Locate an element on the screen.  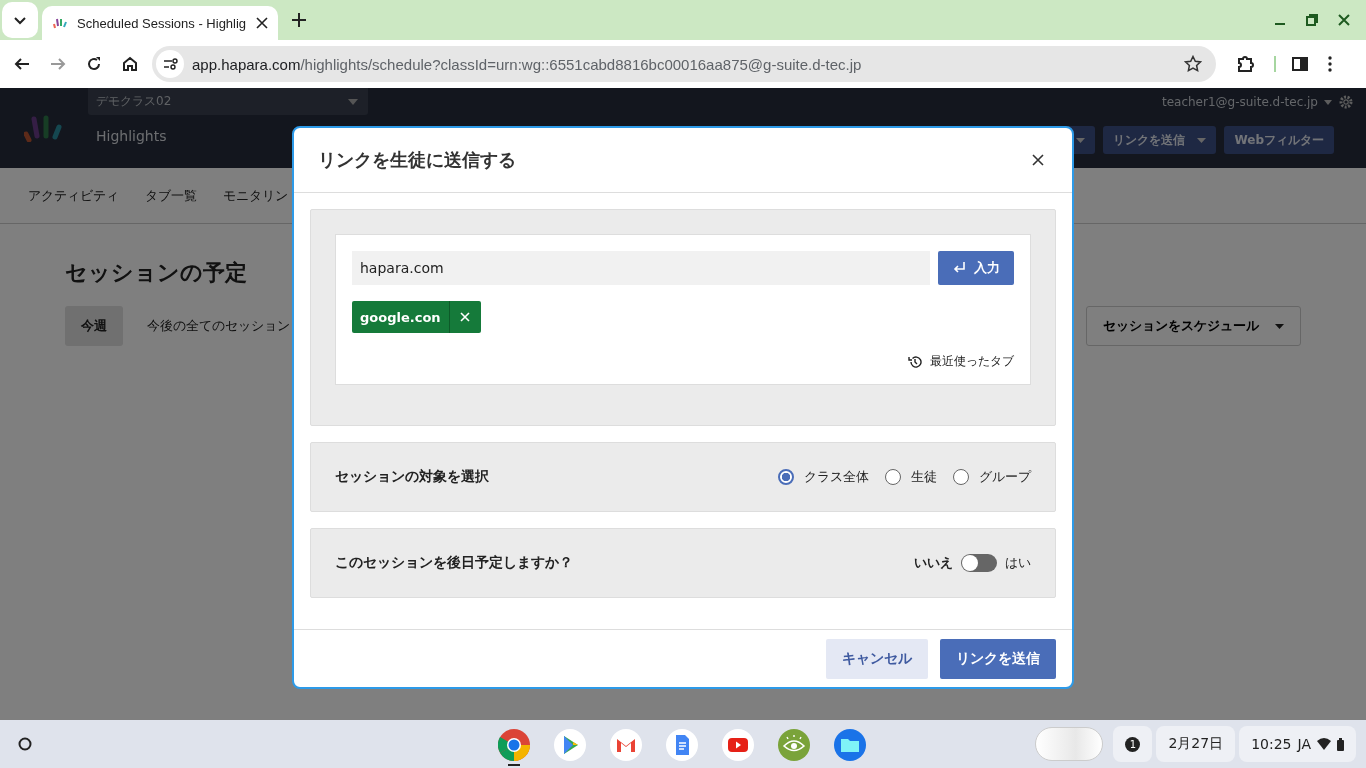
address-bar: app.hapara.com/highlights/schedule?classId=urn:wg::6551cabd8816bc00016aa875@g-suite.d-tec.jp is located at coordinates (684, 64).